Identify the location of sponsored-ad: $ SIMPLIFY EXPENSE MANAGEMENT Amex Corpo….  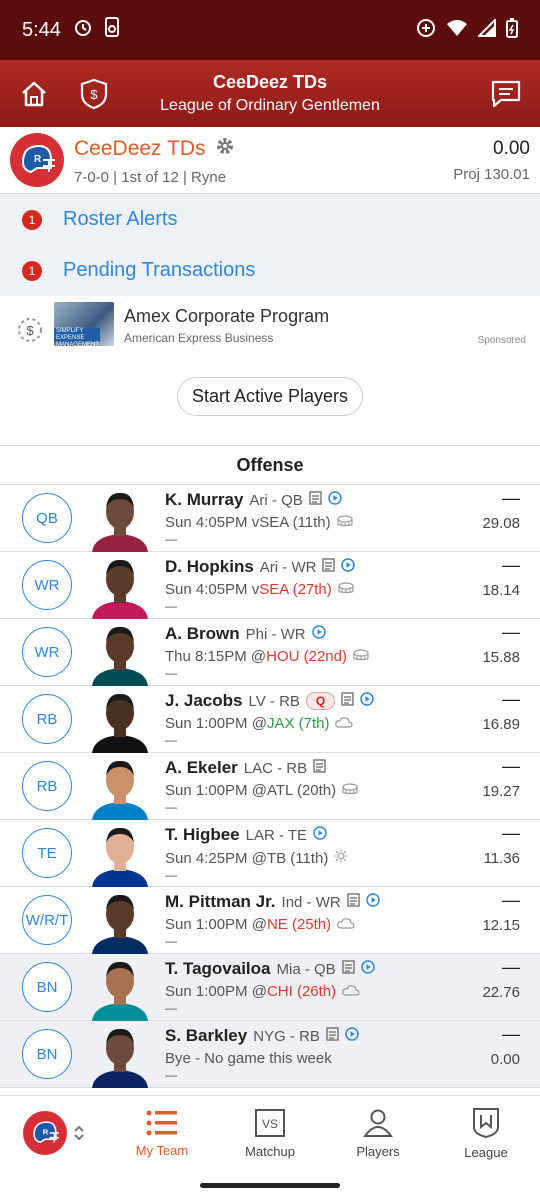
(270, 322).